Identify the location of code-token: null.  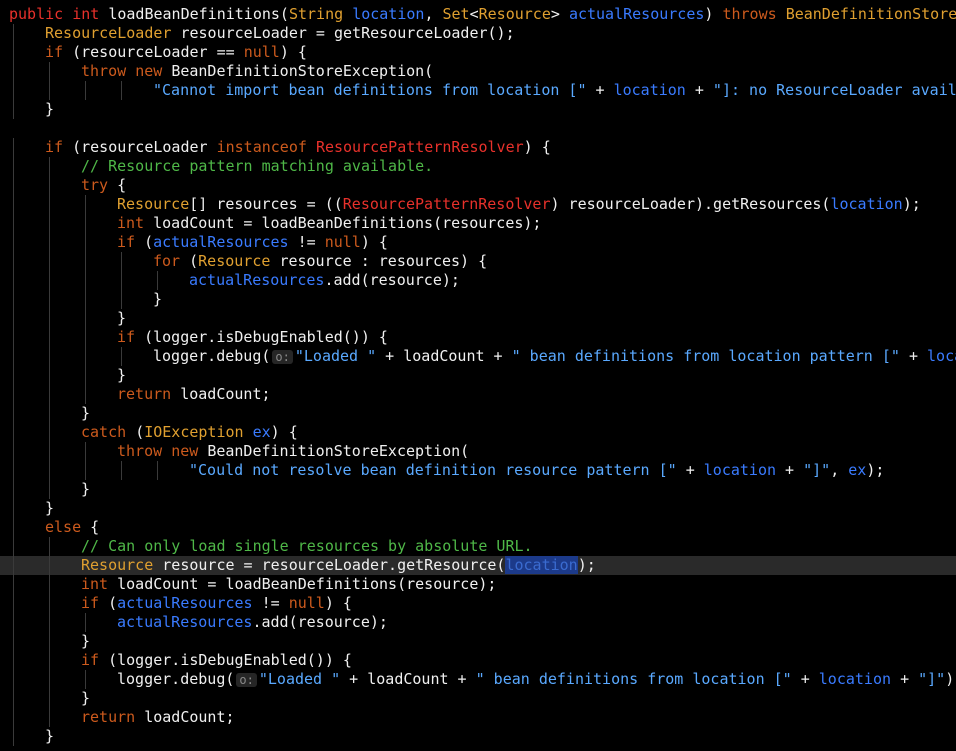
(342, 242).